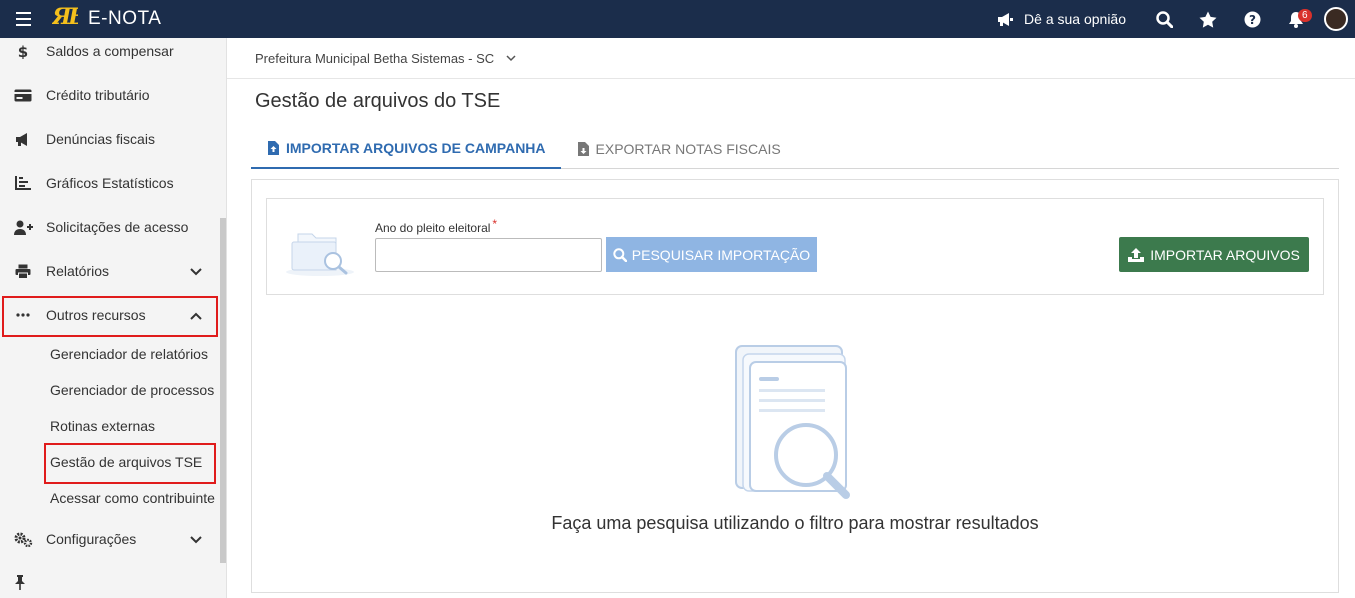 This screenshot has width=1355, height=598. What do you see at coordinates (134, 390) in the screenshot?
I see `submenu-item-gerenciador-processos: Gerenciador de processos` at bounding box center [134, 390].